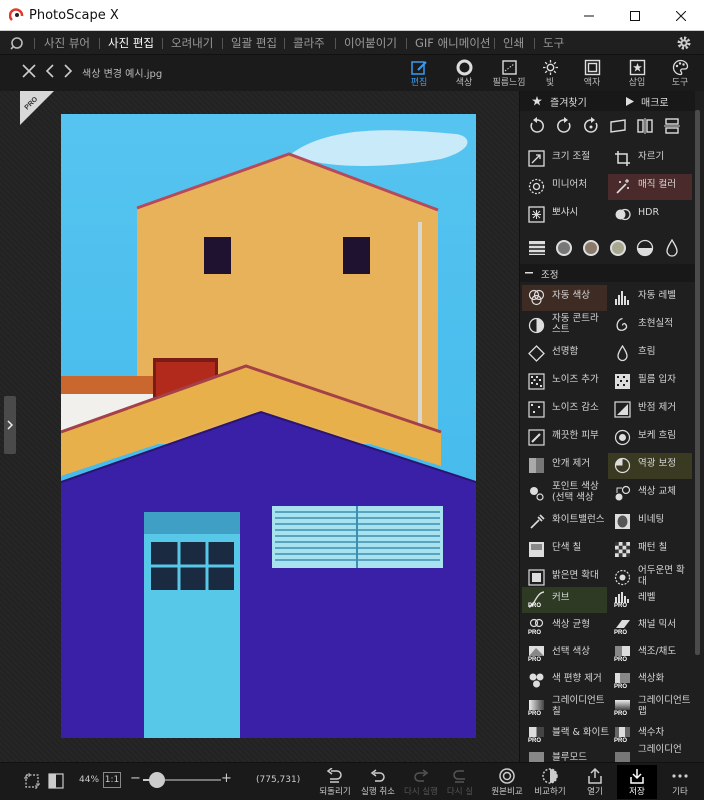  What do you see at coordinates (618, 248) in the screenshot?
I see `preset-light-icon` at bounding box center [618, 248].